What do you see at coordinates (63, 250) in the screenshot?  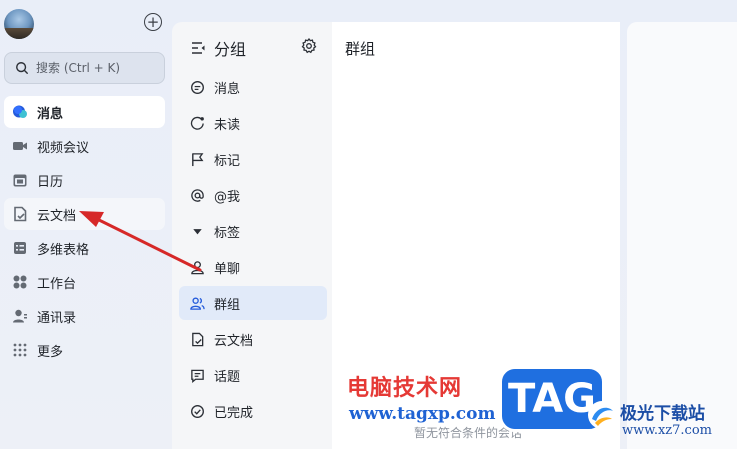 I see `rail-item-label: 多维表格` at bounding box center [63, 250].